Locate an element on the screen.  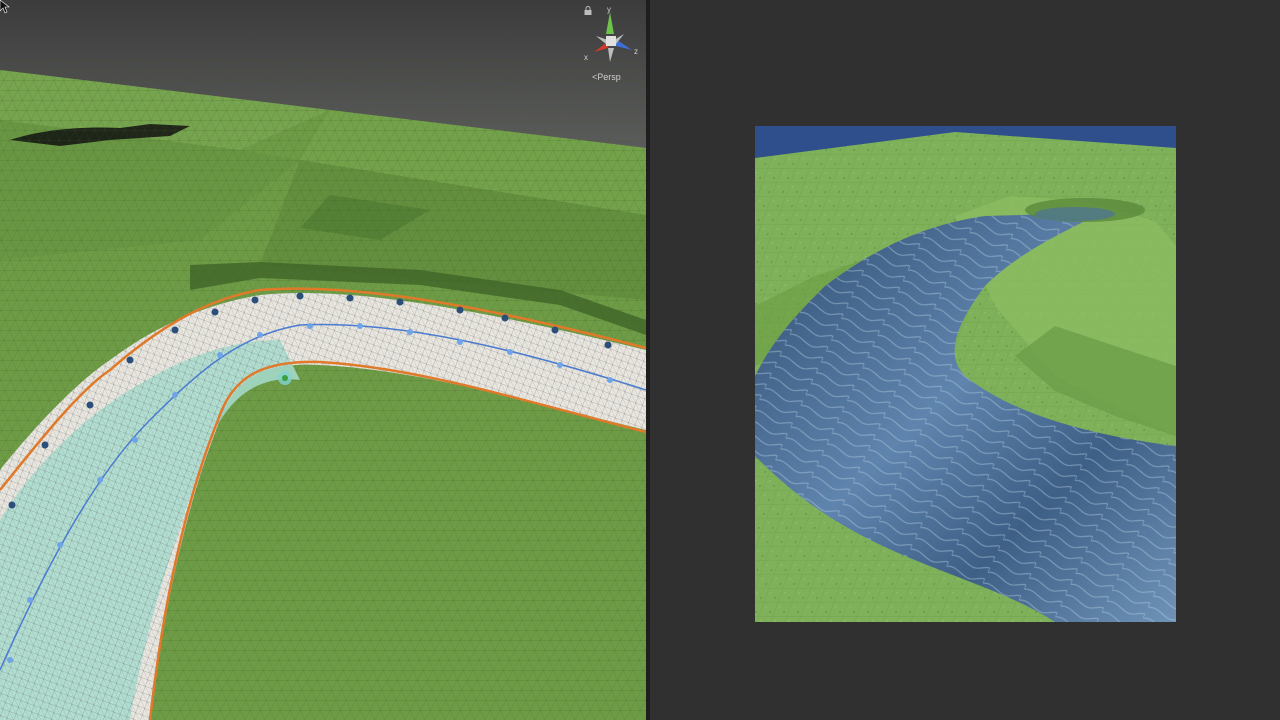
mouse-cursor-icon is located at coordinates (5, 7).